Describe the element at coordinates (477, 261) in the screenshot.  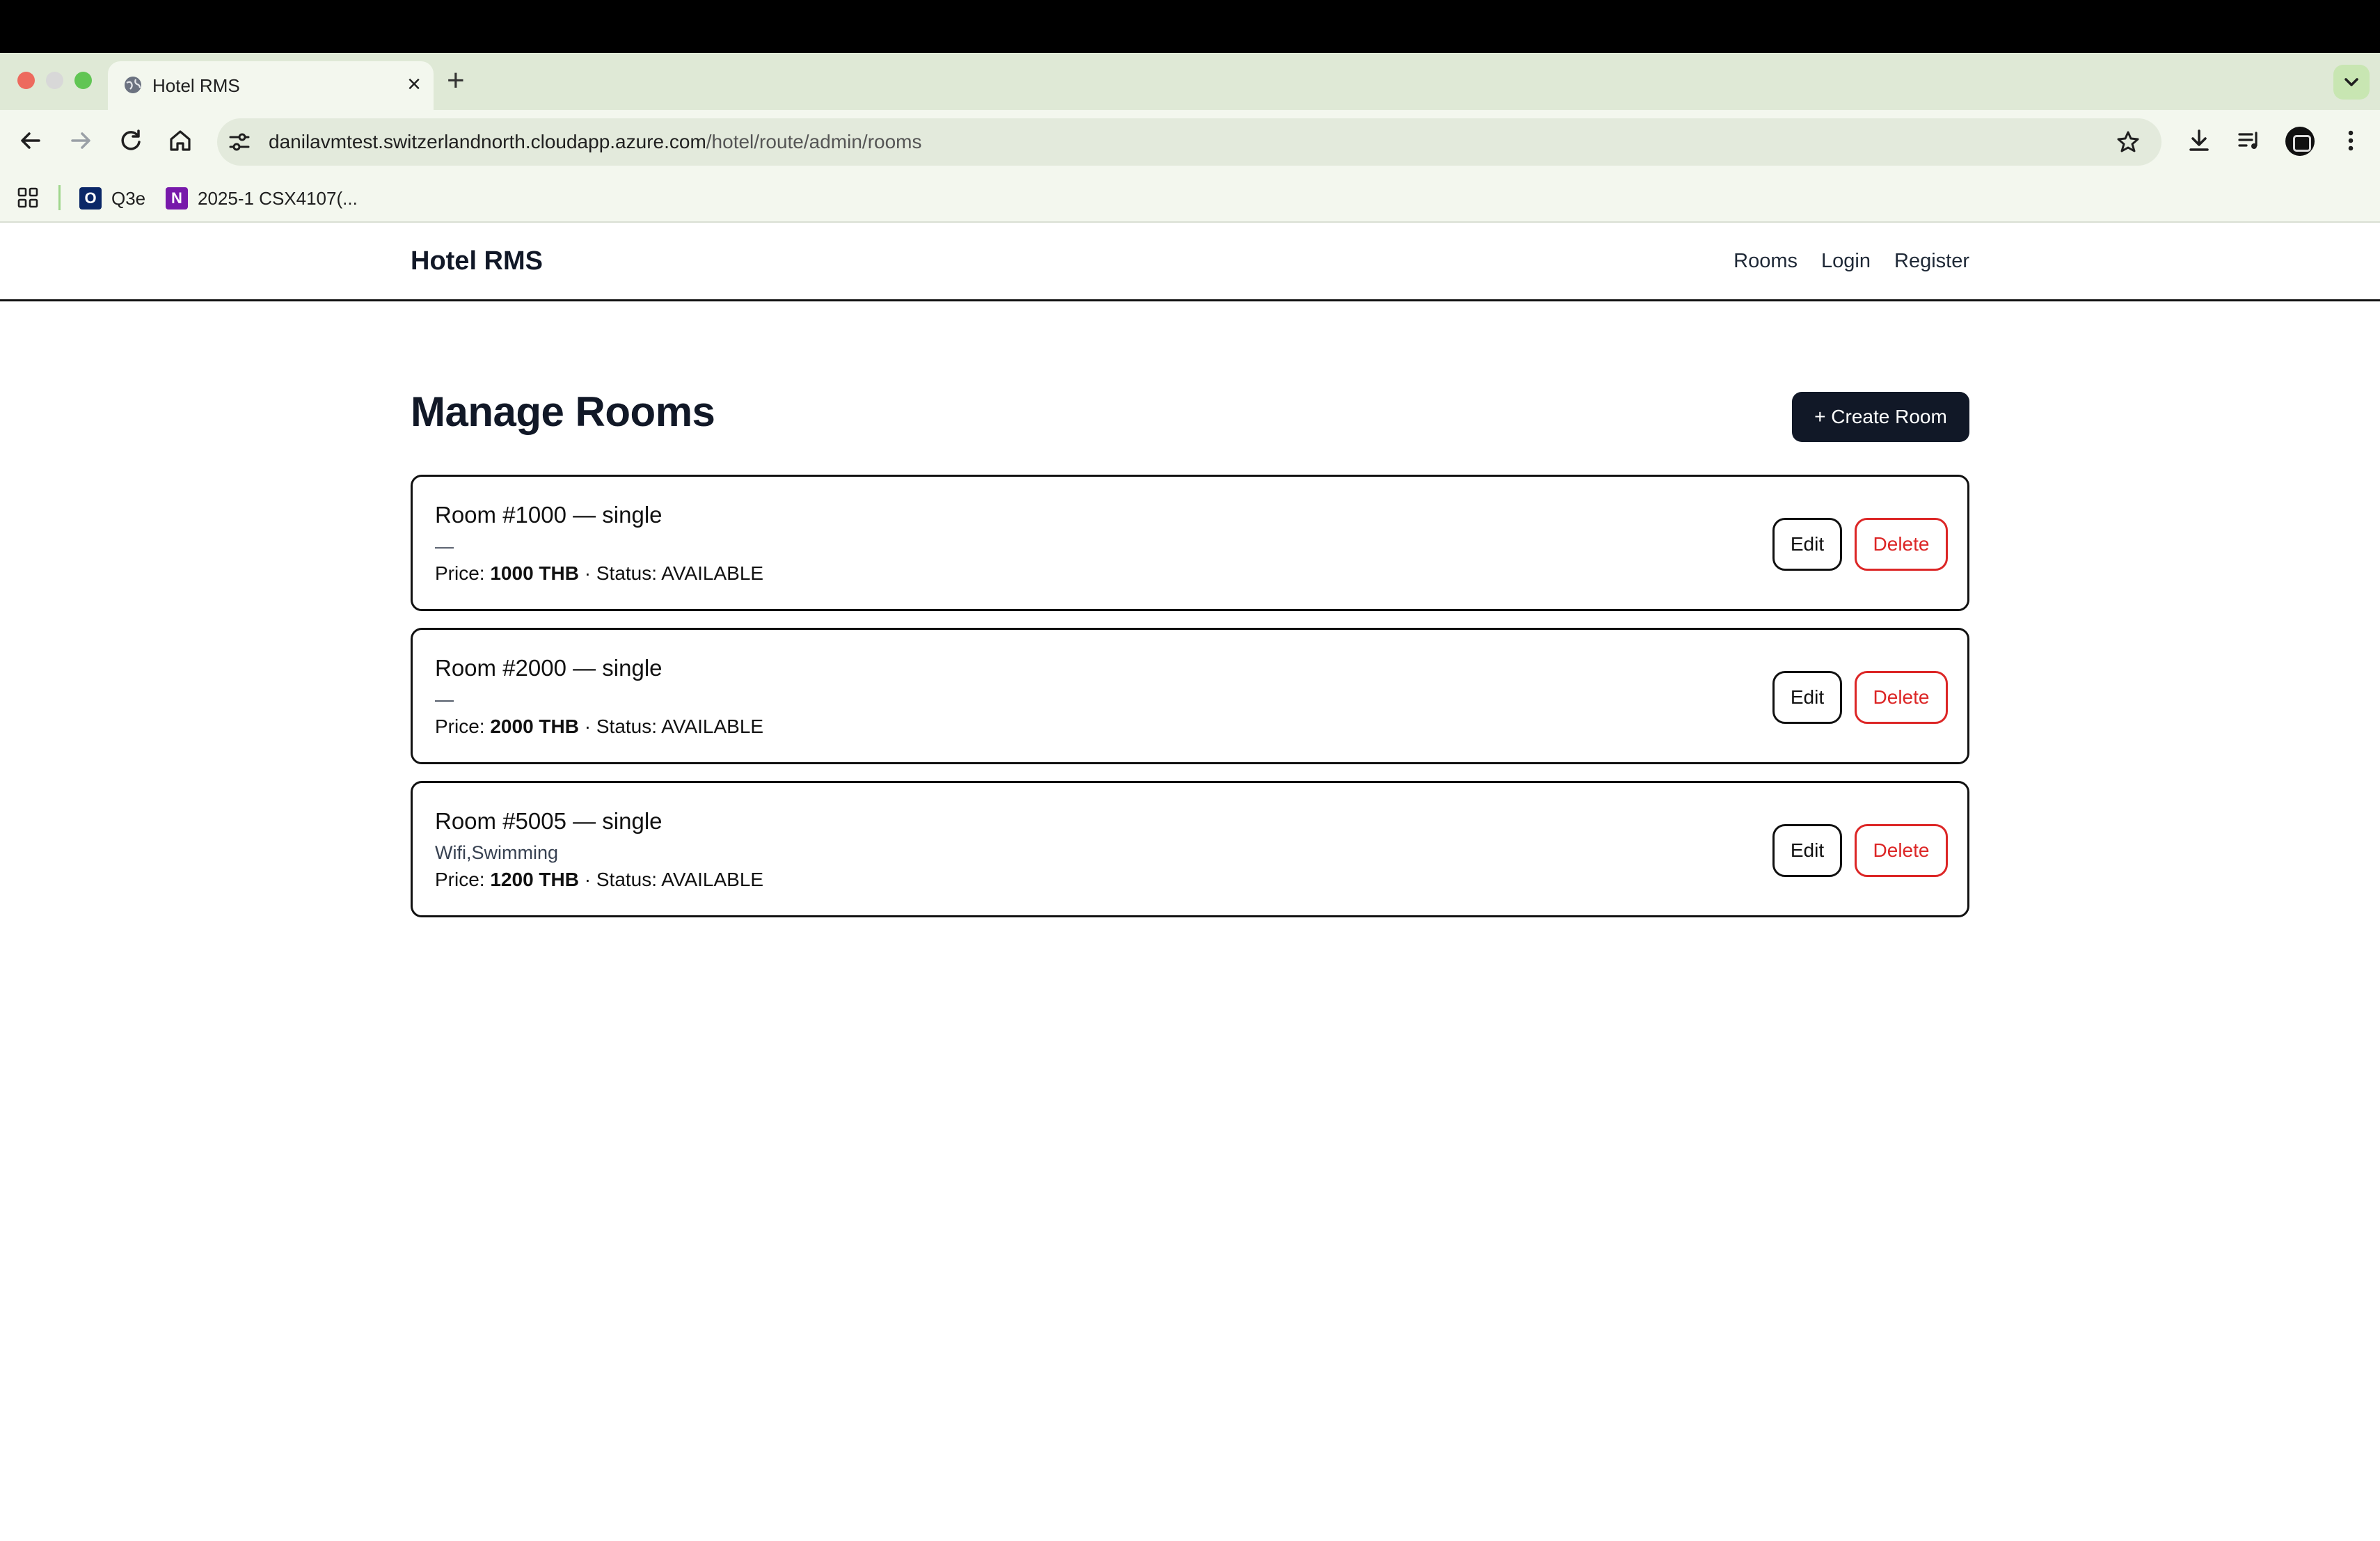
I see `brand-logo: Hotel RMS` at that location.